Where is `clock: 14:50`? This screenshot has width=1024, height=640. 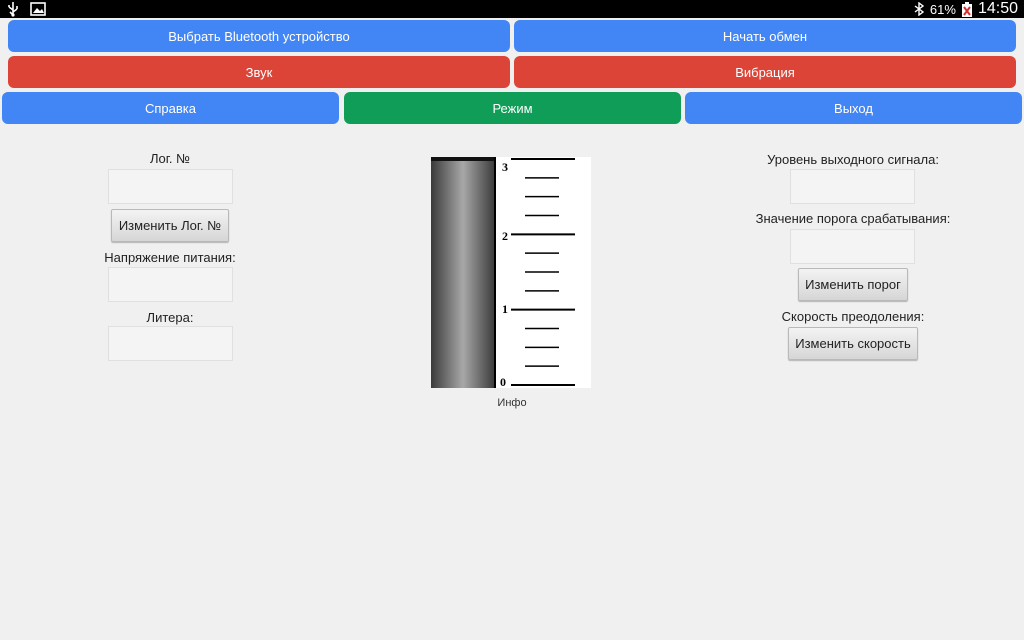
clock: 14:50 is located at coordinates (997, 8).